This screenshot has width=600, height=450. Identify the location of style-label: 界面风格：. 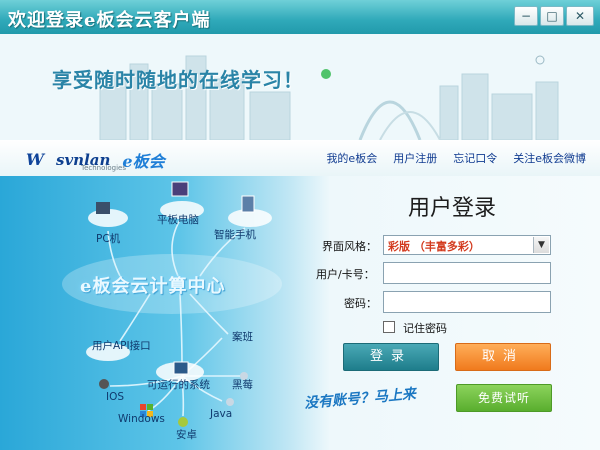
(349, 246).